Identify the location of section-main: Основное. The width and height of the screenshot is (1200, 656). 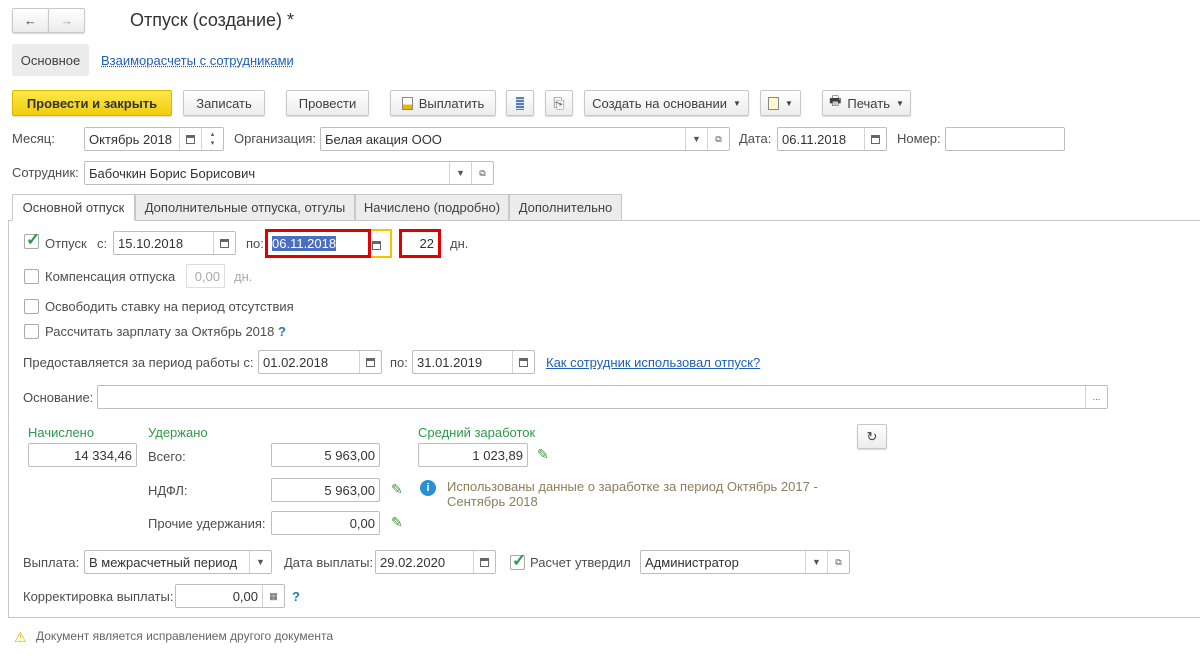
(50, 60).